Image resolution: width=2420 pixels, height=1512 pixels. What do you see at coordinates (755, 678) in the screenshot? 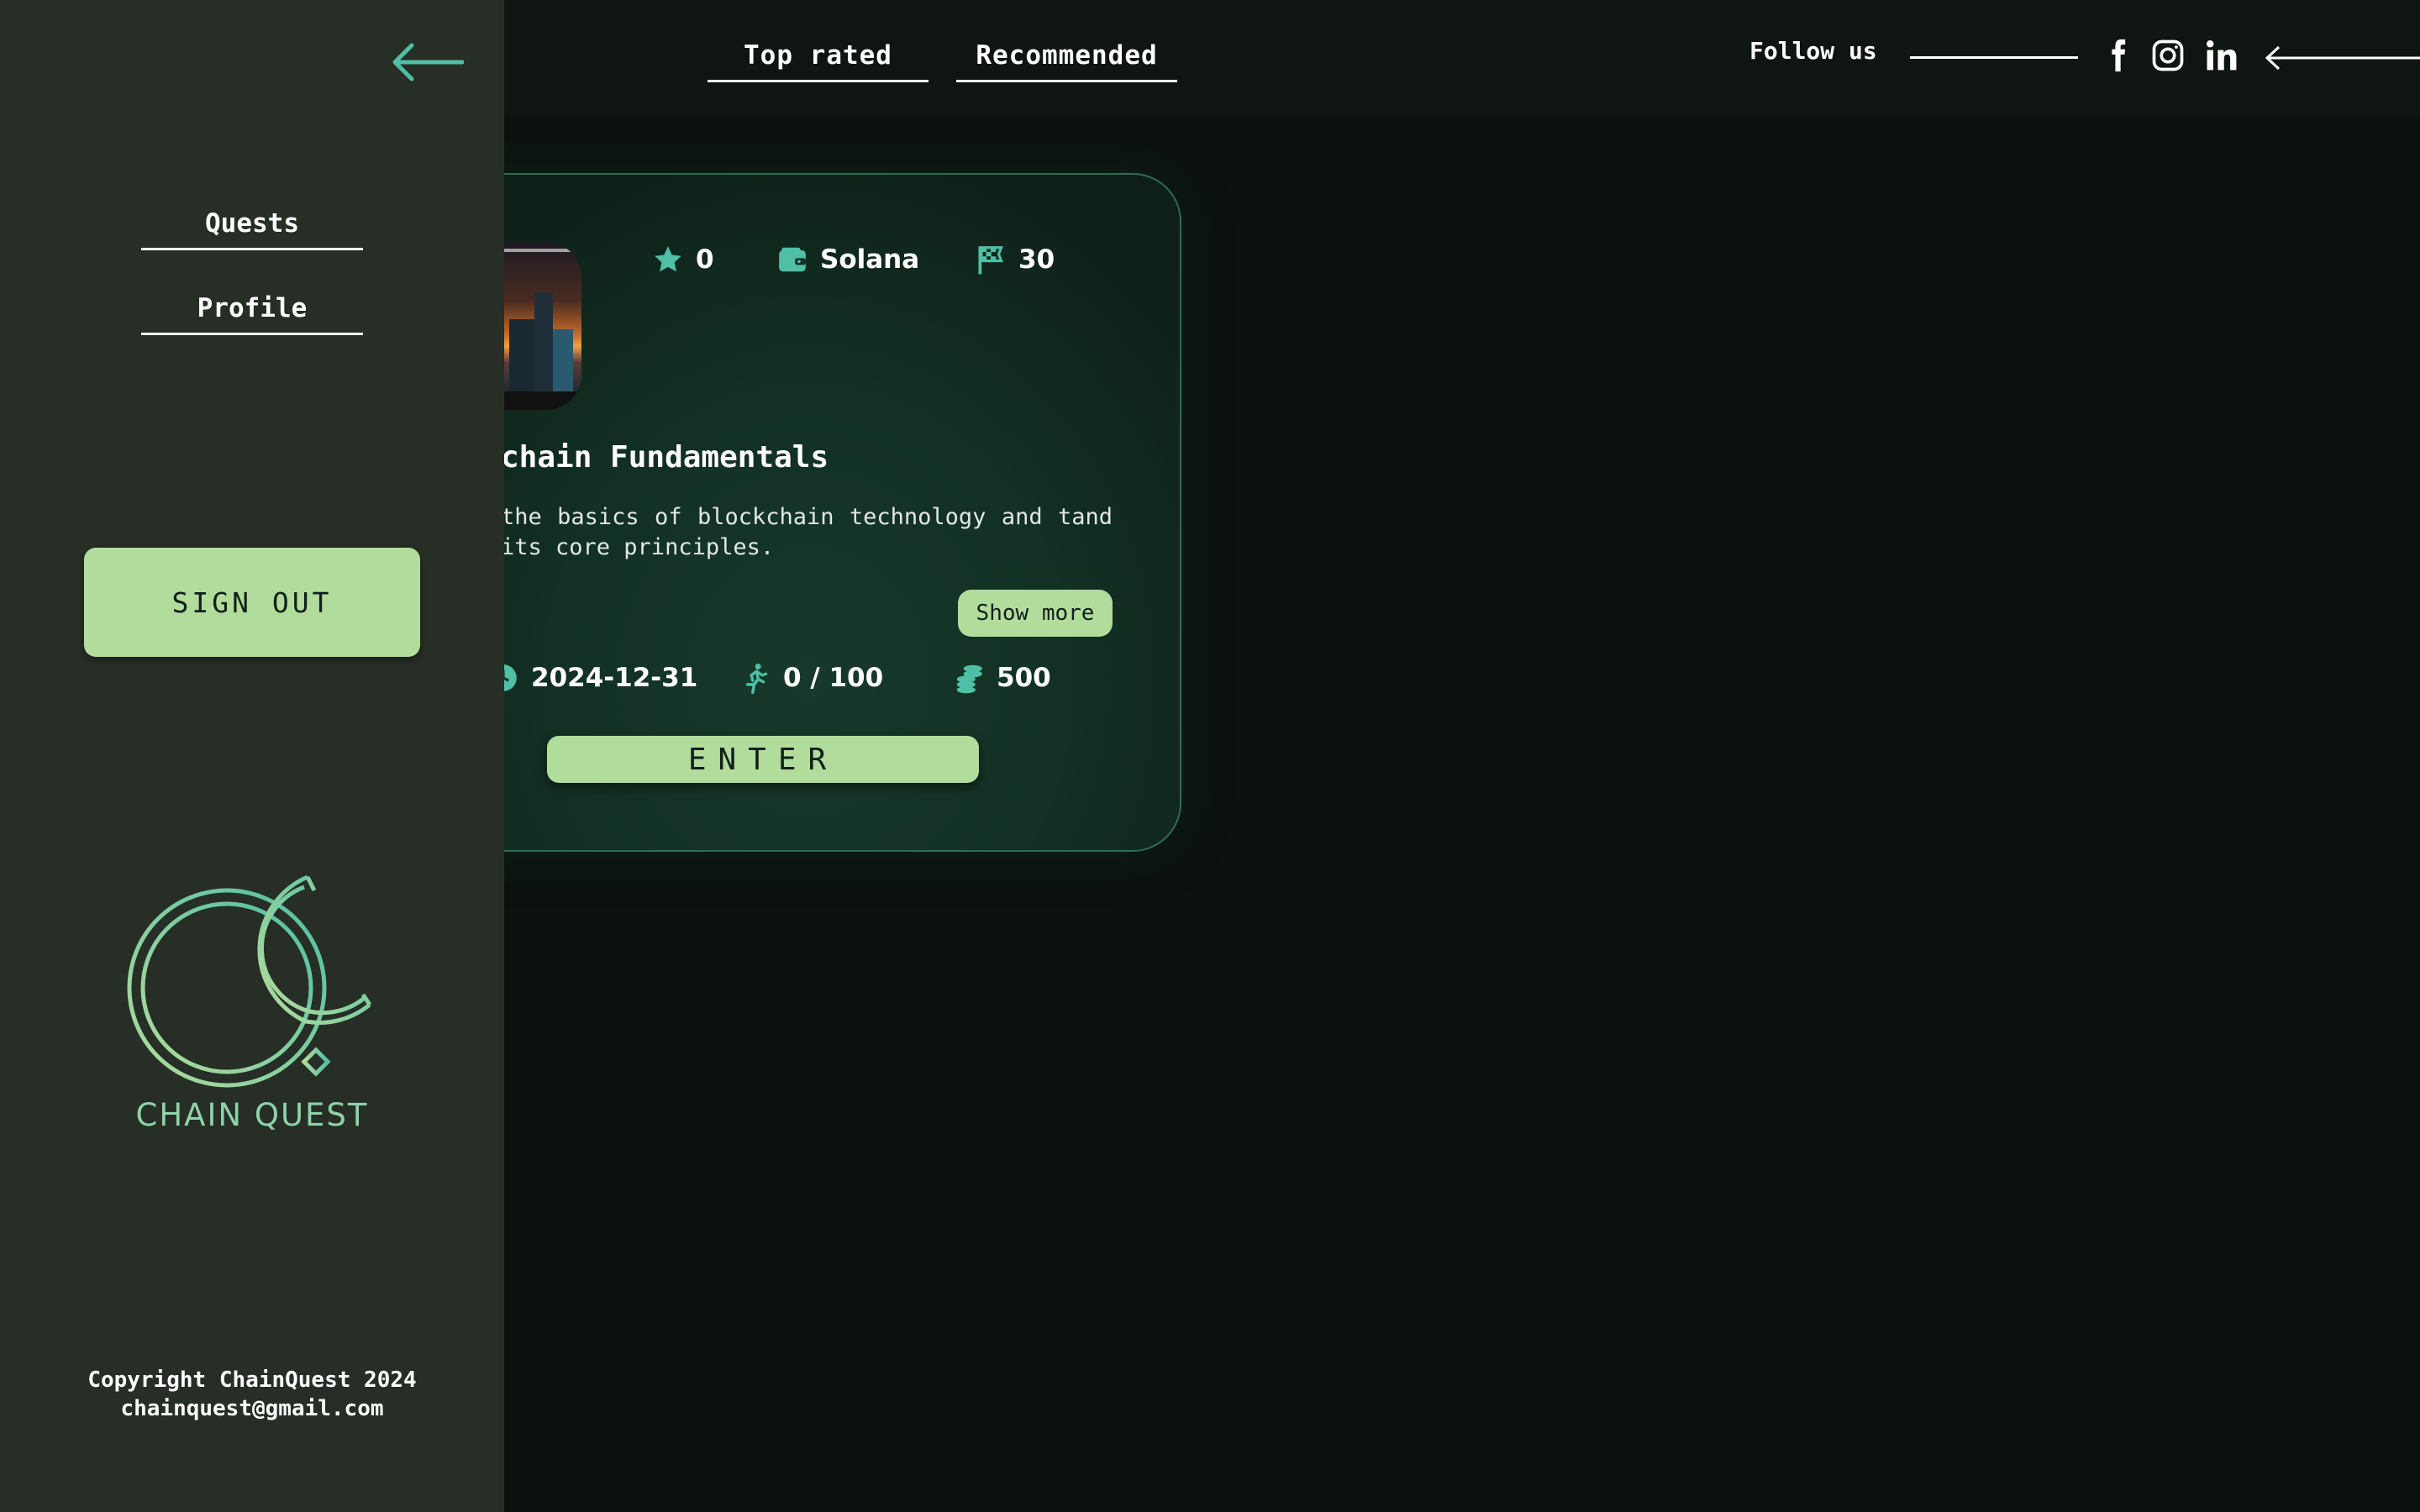
I see `runner-icon` at bounding box center [755, 678].